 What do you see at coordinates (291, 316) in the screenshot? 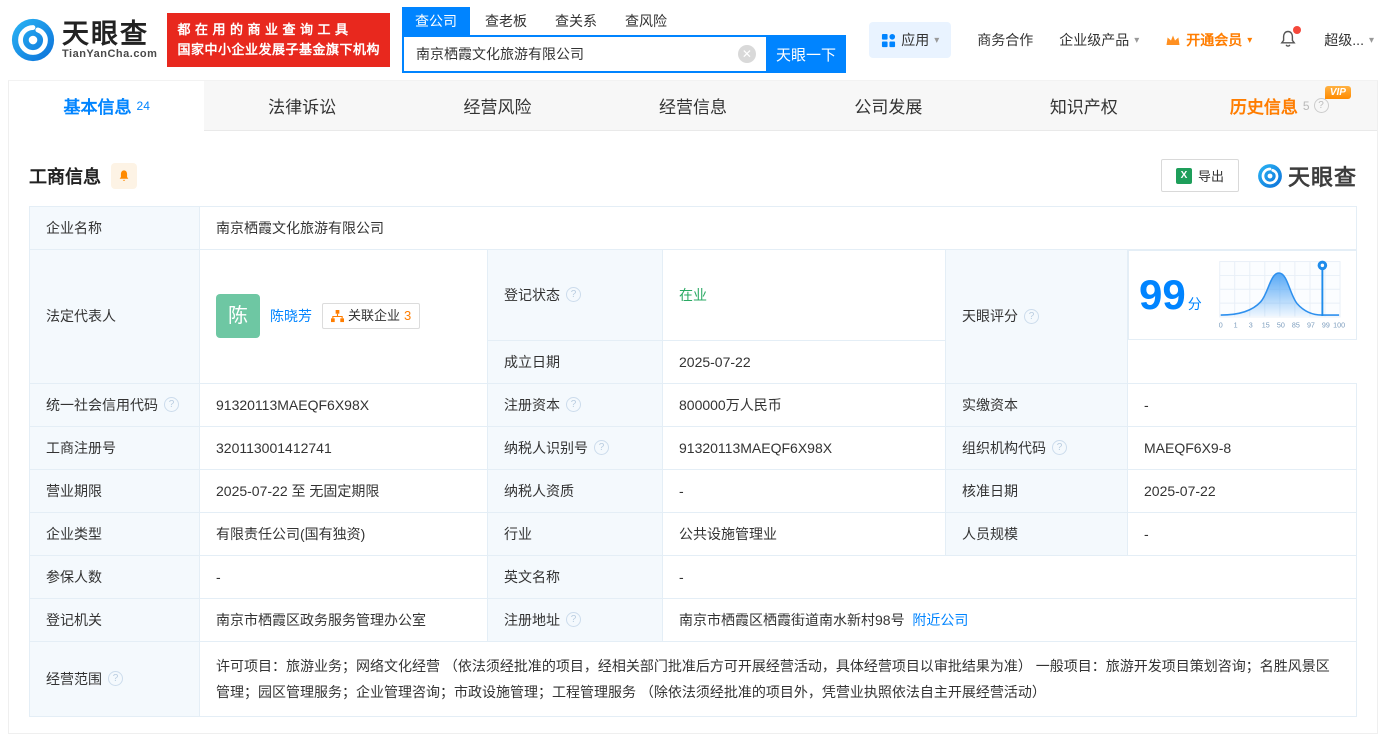
I see `legal-rep-name-link: 陈晓芳` at bounding box center [291, 316].